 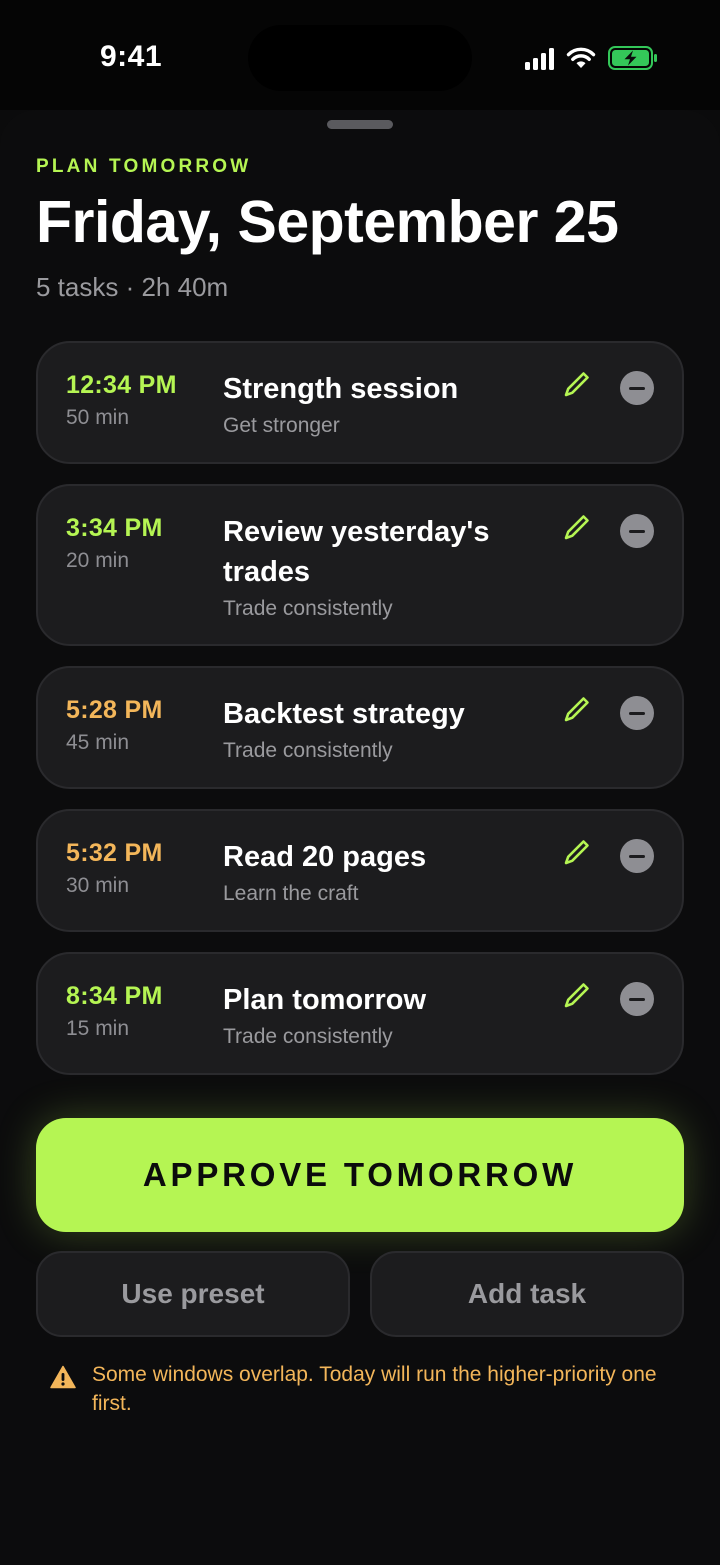 I want to click on battery-charging-icon, so click(x=632, y=58).